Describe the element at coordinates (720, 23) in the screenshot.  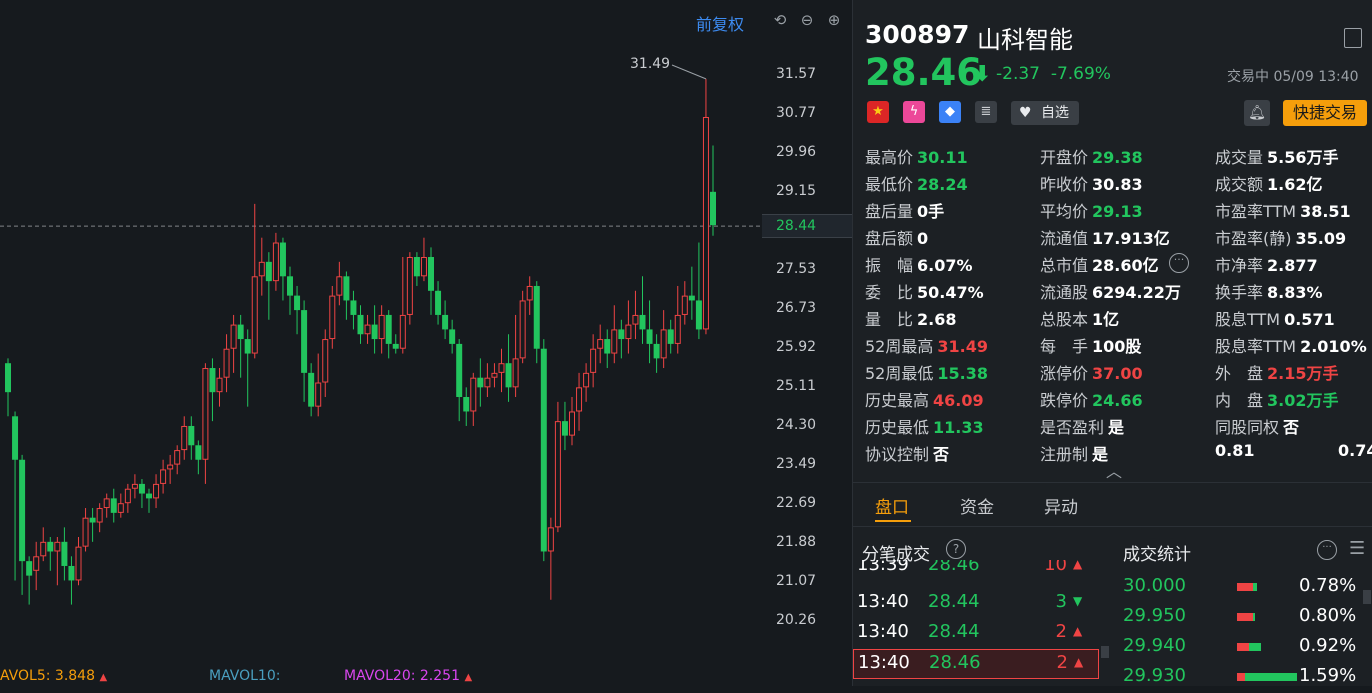
I see `adjust-mode-button: 前复权` at that location.